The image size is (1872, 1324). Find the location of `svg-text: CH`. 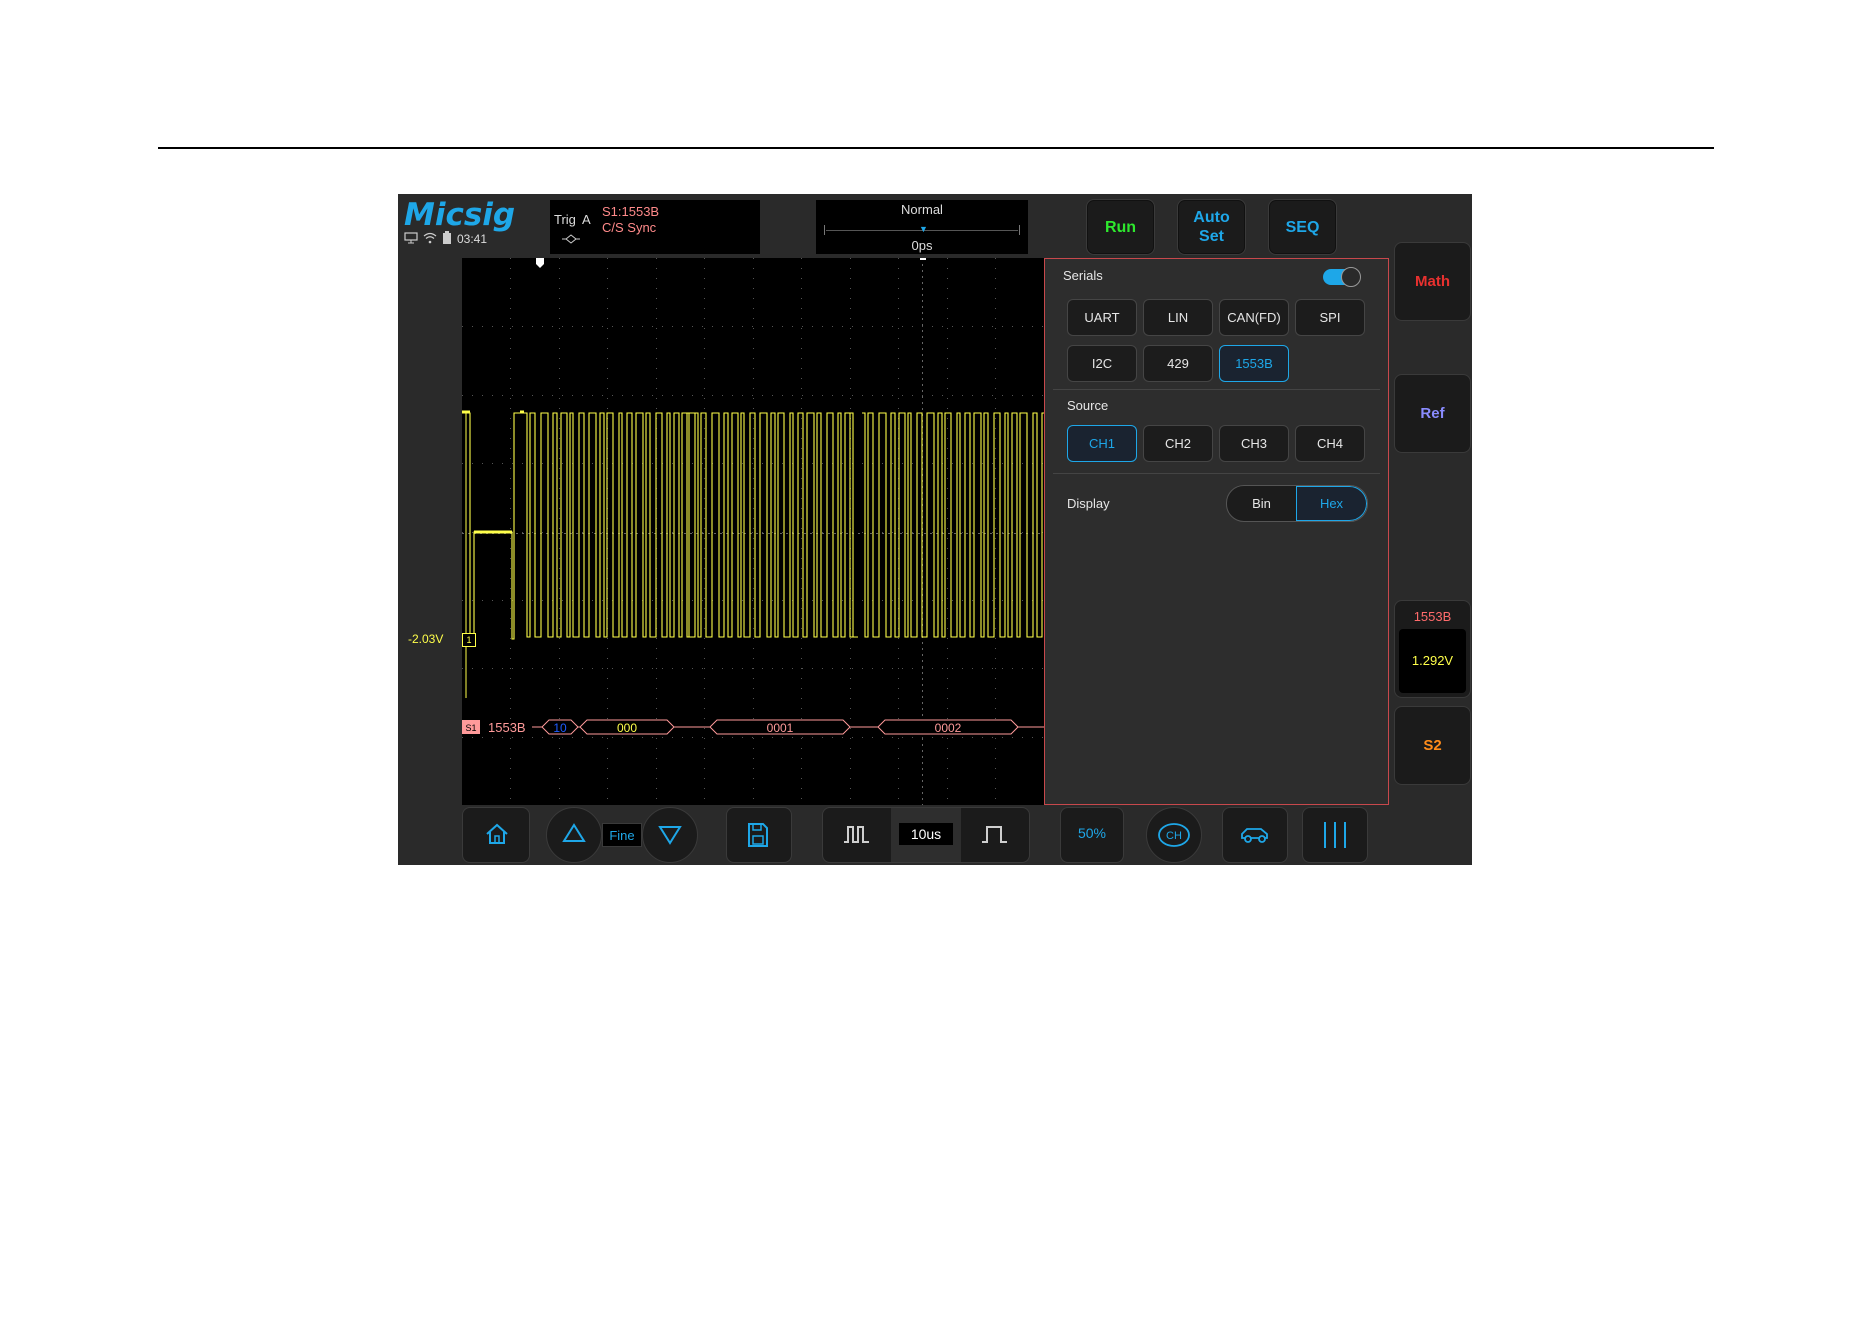

svg-text: CH is located at coordinates (1174, 836).